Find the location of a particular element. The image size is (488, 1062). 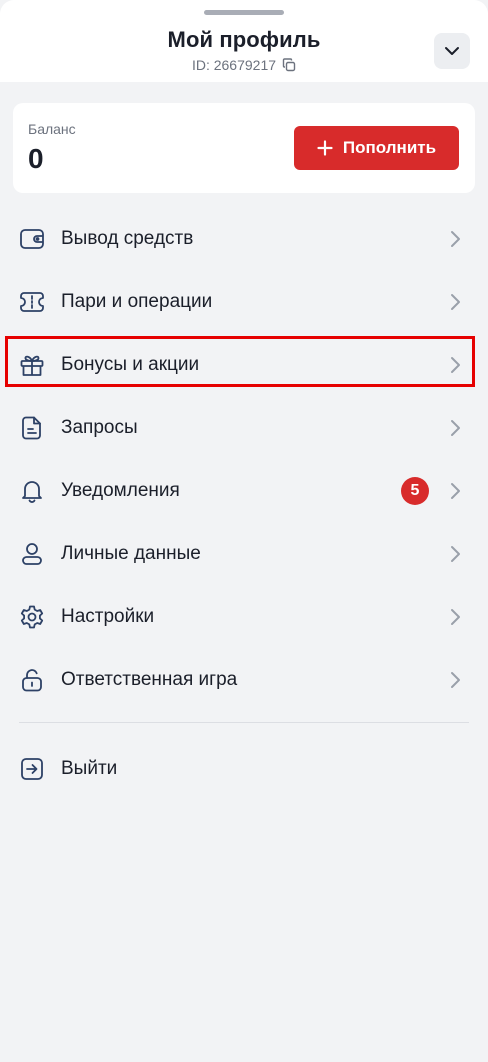

collapse-button is located at coordinates (452, 51).